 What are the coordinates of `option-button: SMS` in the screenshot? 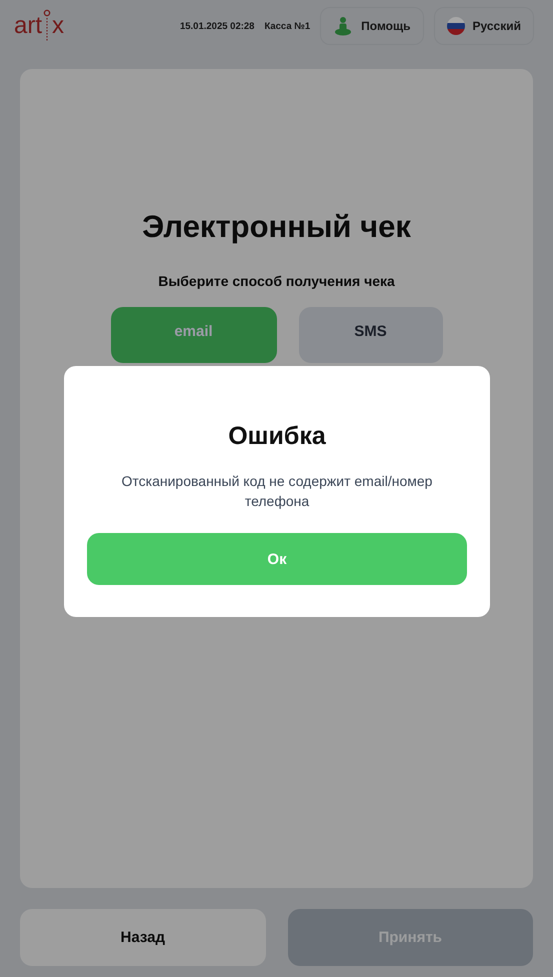 It's located at (370, 335).